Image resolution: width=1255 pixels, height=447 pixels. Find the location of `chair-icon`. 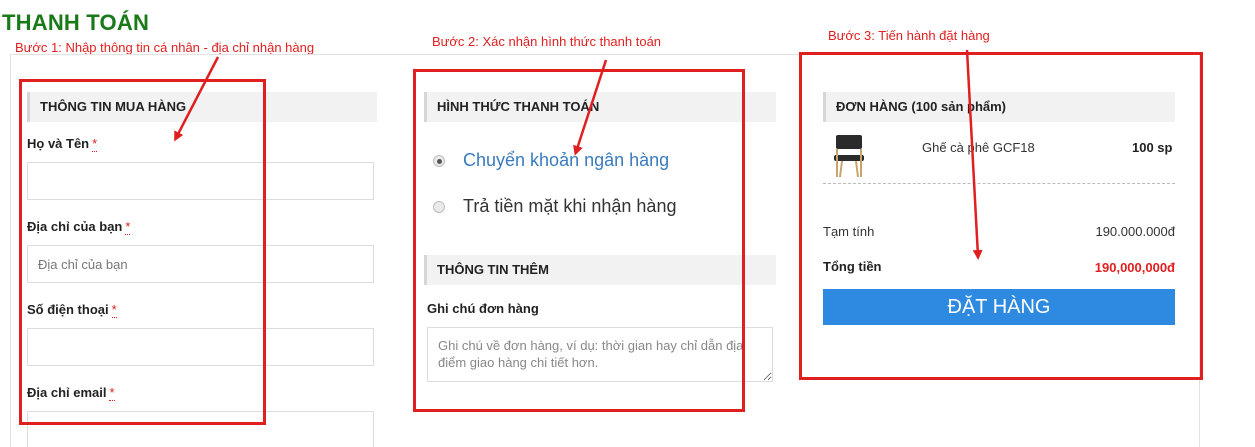

chair-icon is located at coordinates (849, 156).